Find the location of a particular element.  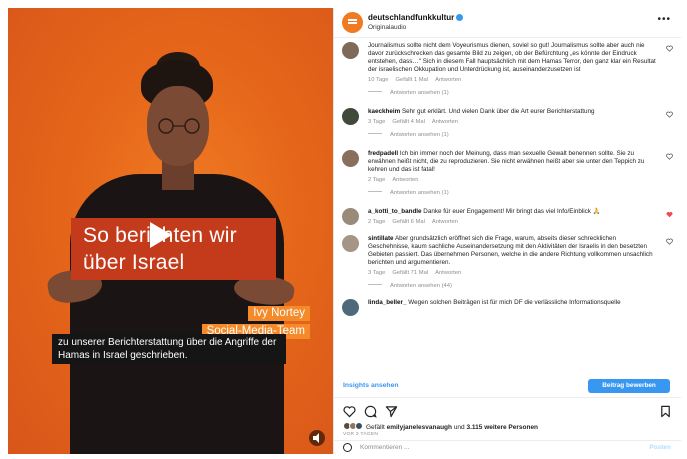

audio-label: Originalaudio is located at coordinates (387, 27).